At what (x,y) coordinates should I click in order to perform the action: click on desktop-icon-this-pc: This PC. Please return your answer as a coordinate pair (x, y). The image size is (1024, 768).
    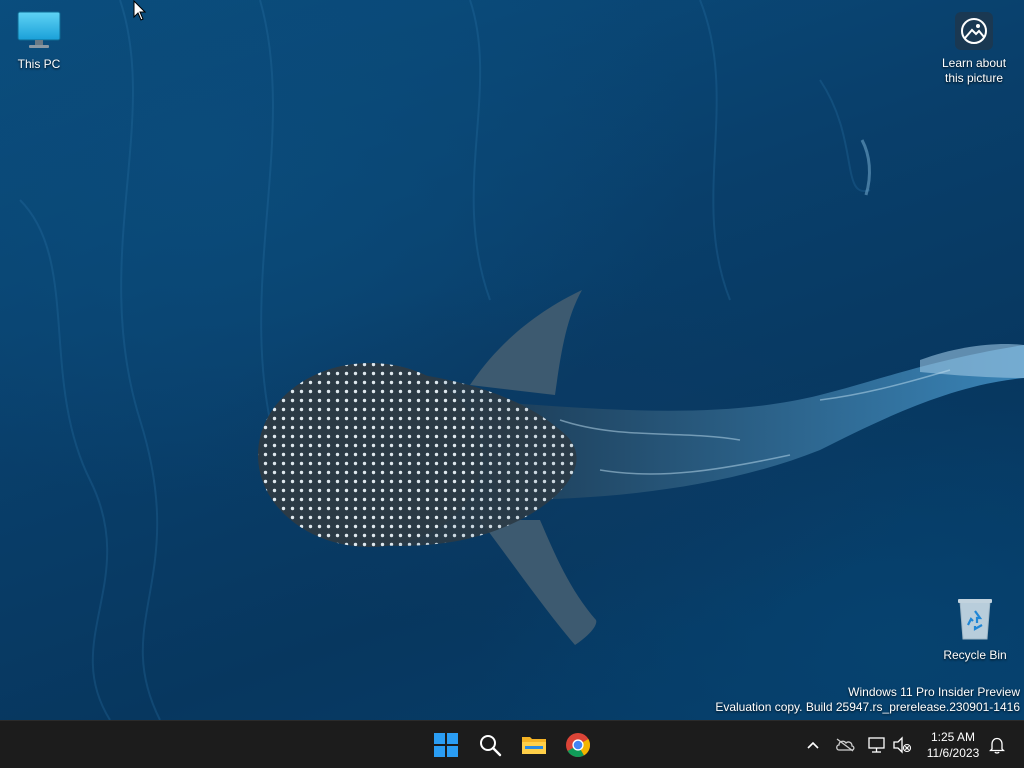
    Looking at the image, I should click on (39, 41).